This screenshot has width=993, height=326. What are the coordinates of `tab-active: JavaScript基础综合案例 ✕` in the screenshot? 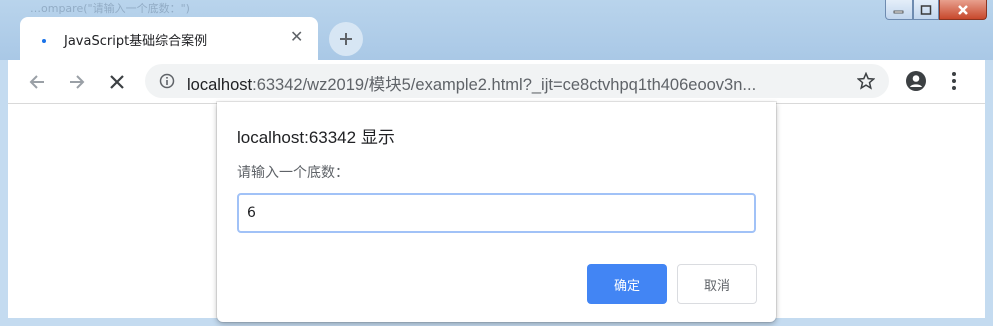 It's located at (169, 38).